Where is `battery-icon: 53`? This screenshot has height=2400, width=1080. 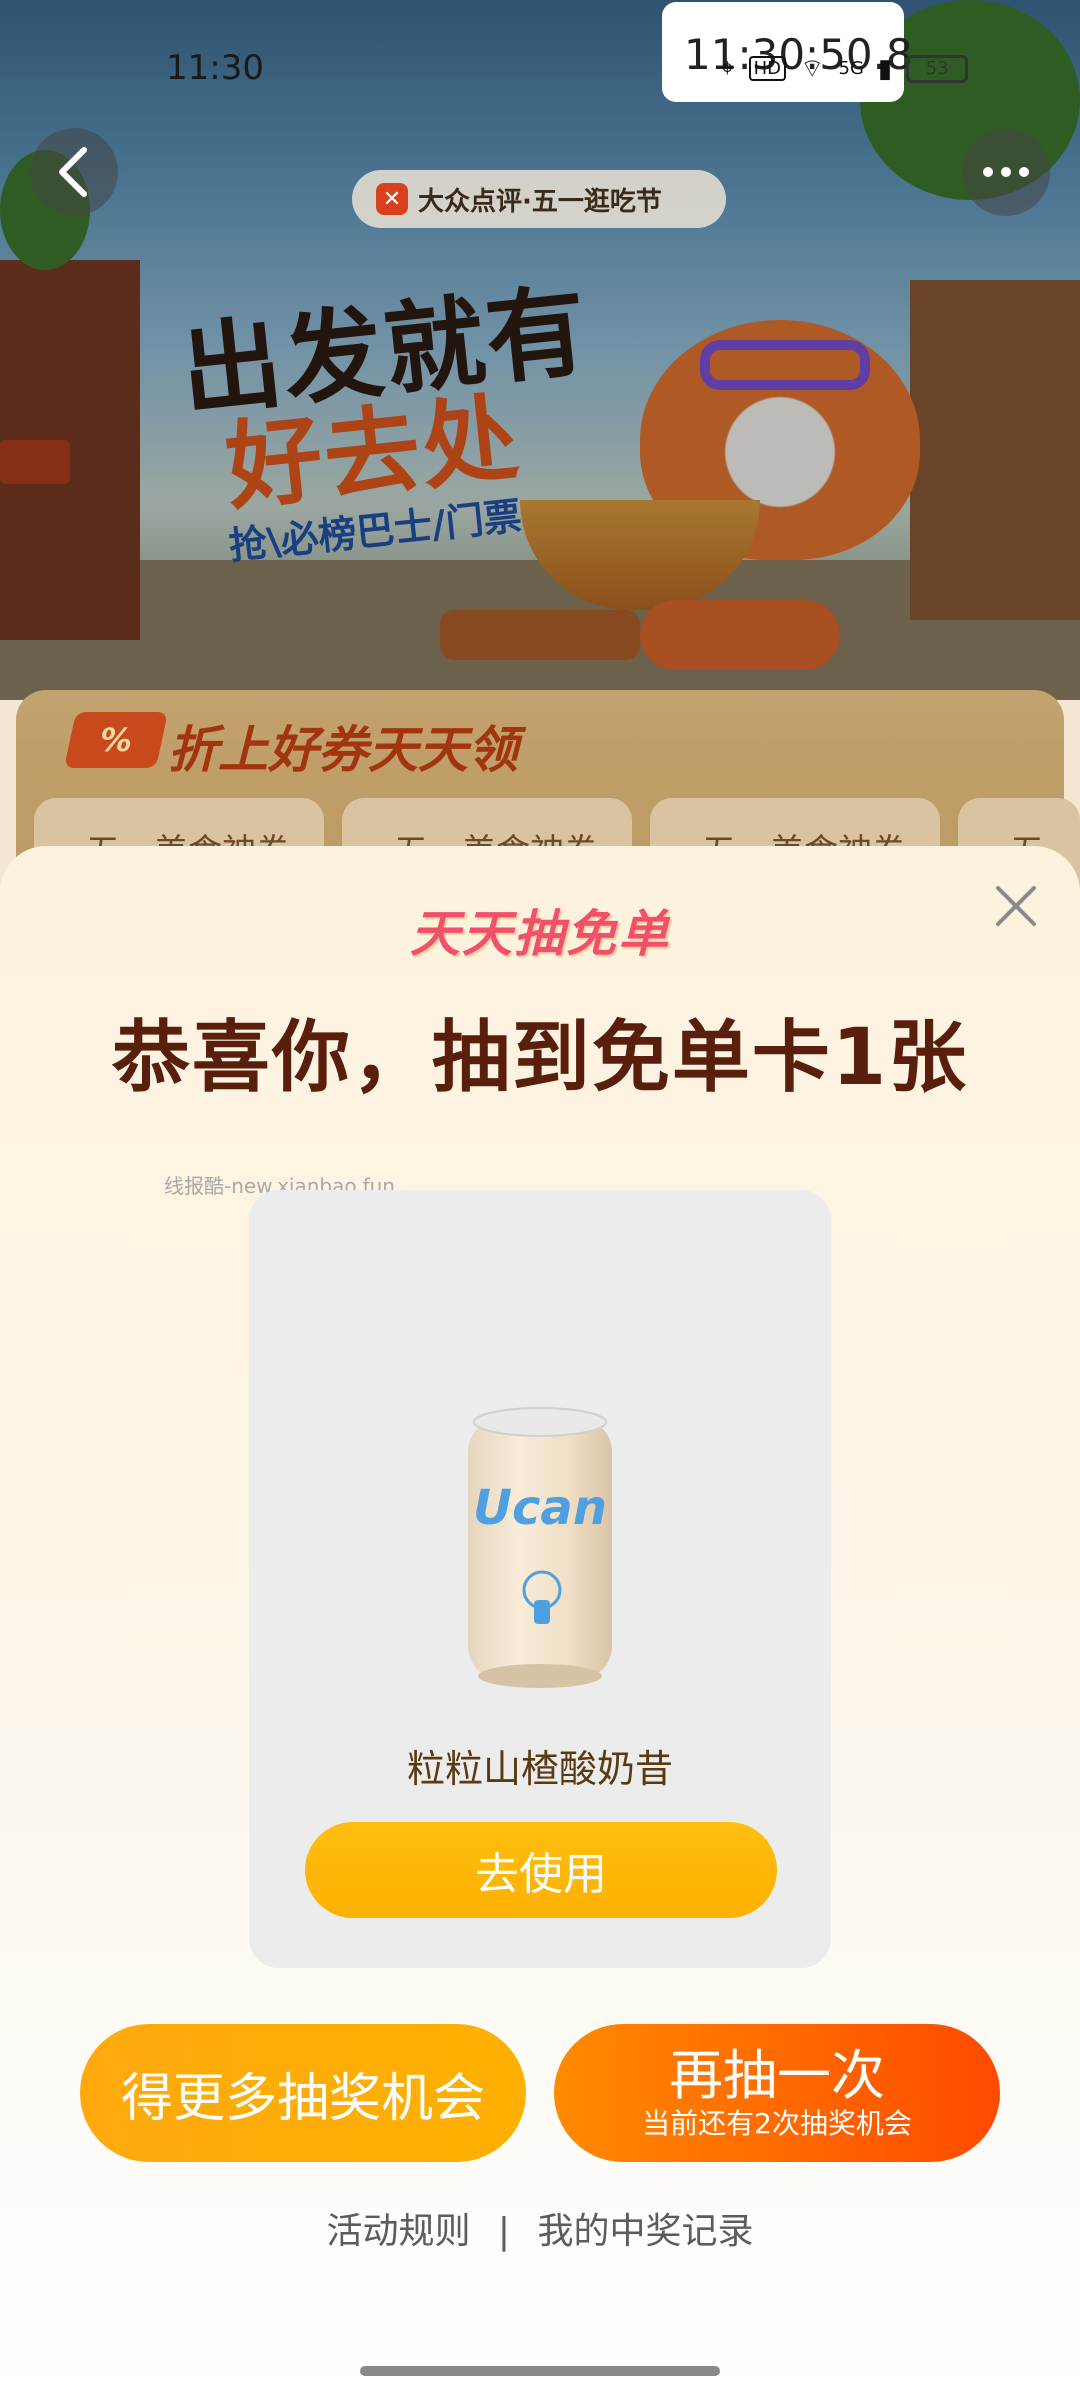 battery-icon: 53 is located at coordinates (937, 68).